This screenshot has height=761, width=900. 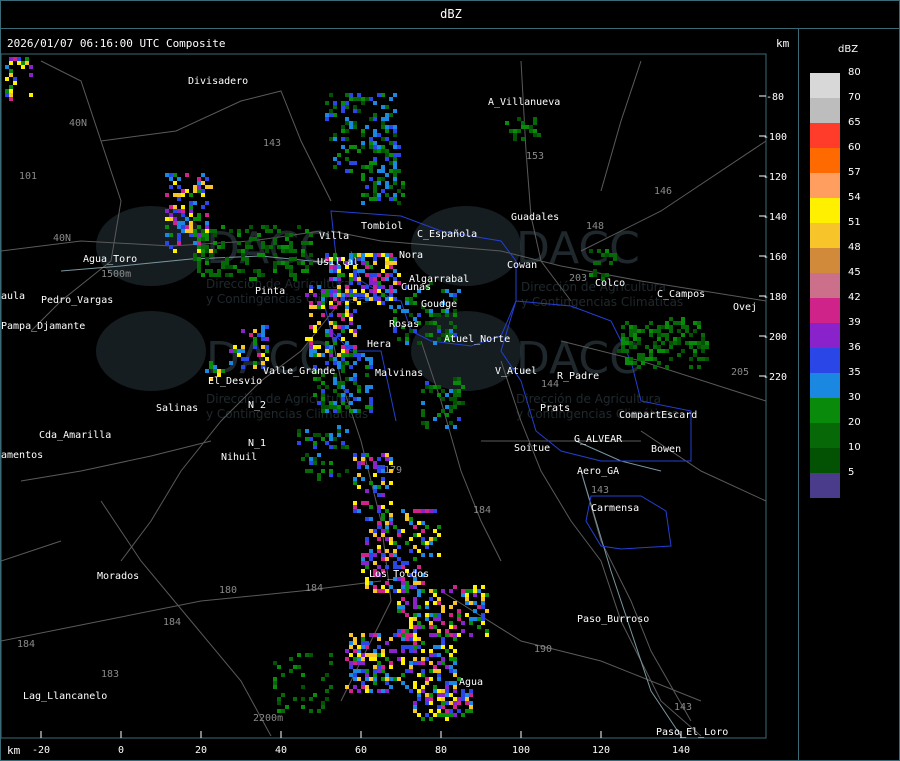 What do you see at coordinates (681, 294) in the screenshot?
I see `place-label: C_Campos` at bounding box center [681, 294].